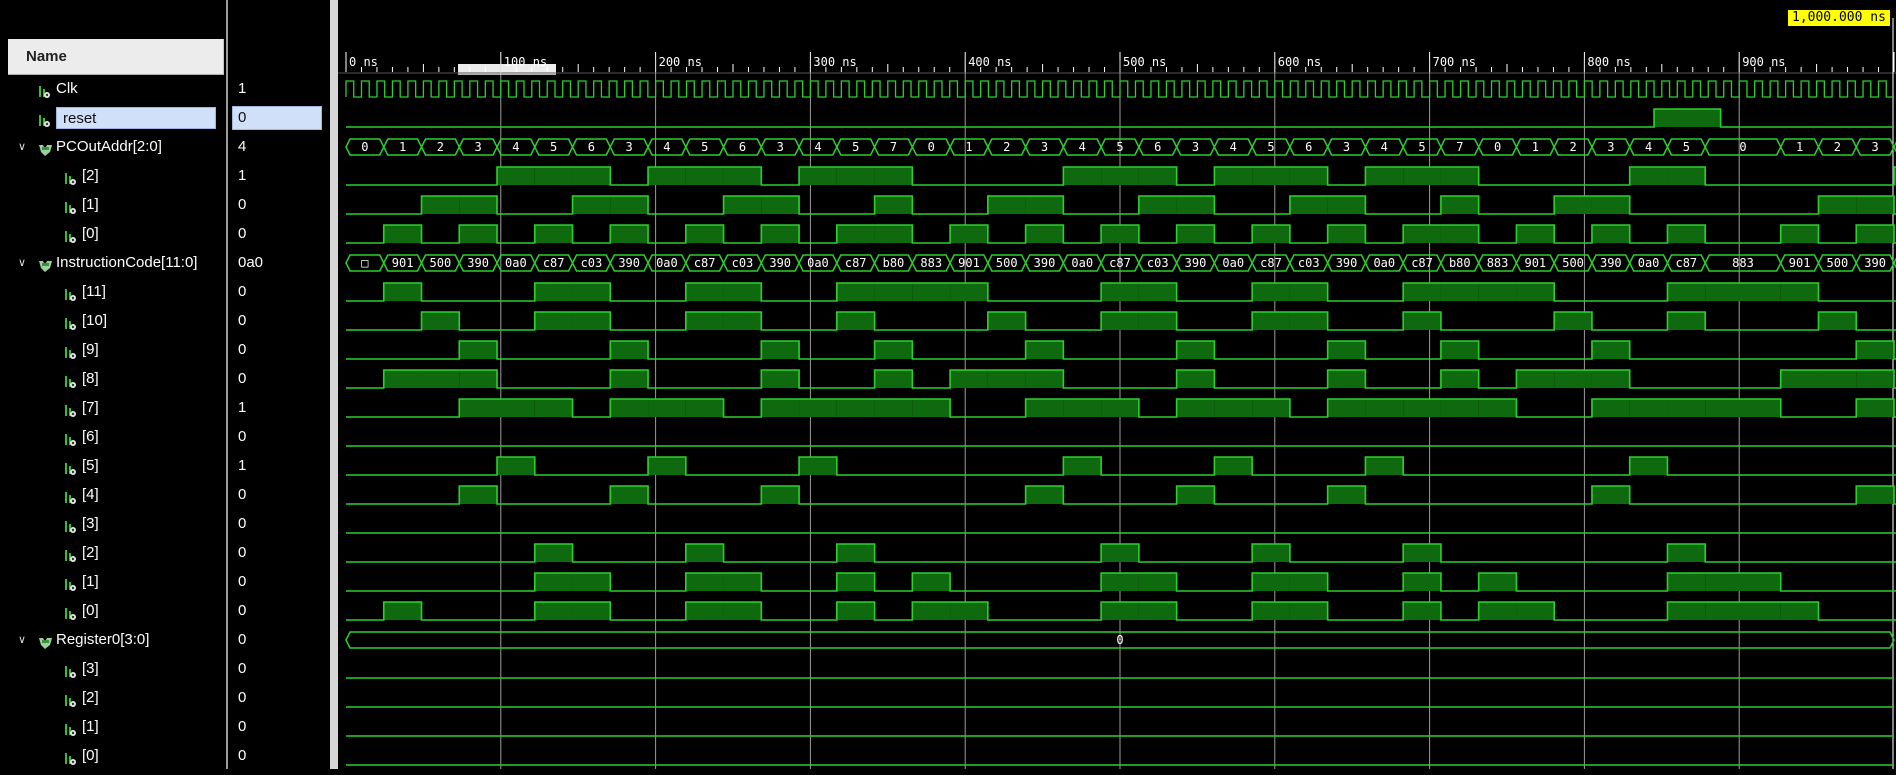  Describe the element at coordinates (114, 437) in the screenshot. I see `signal-row: [6]` at that location.